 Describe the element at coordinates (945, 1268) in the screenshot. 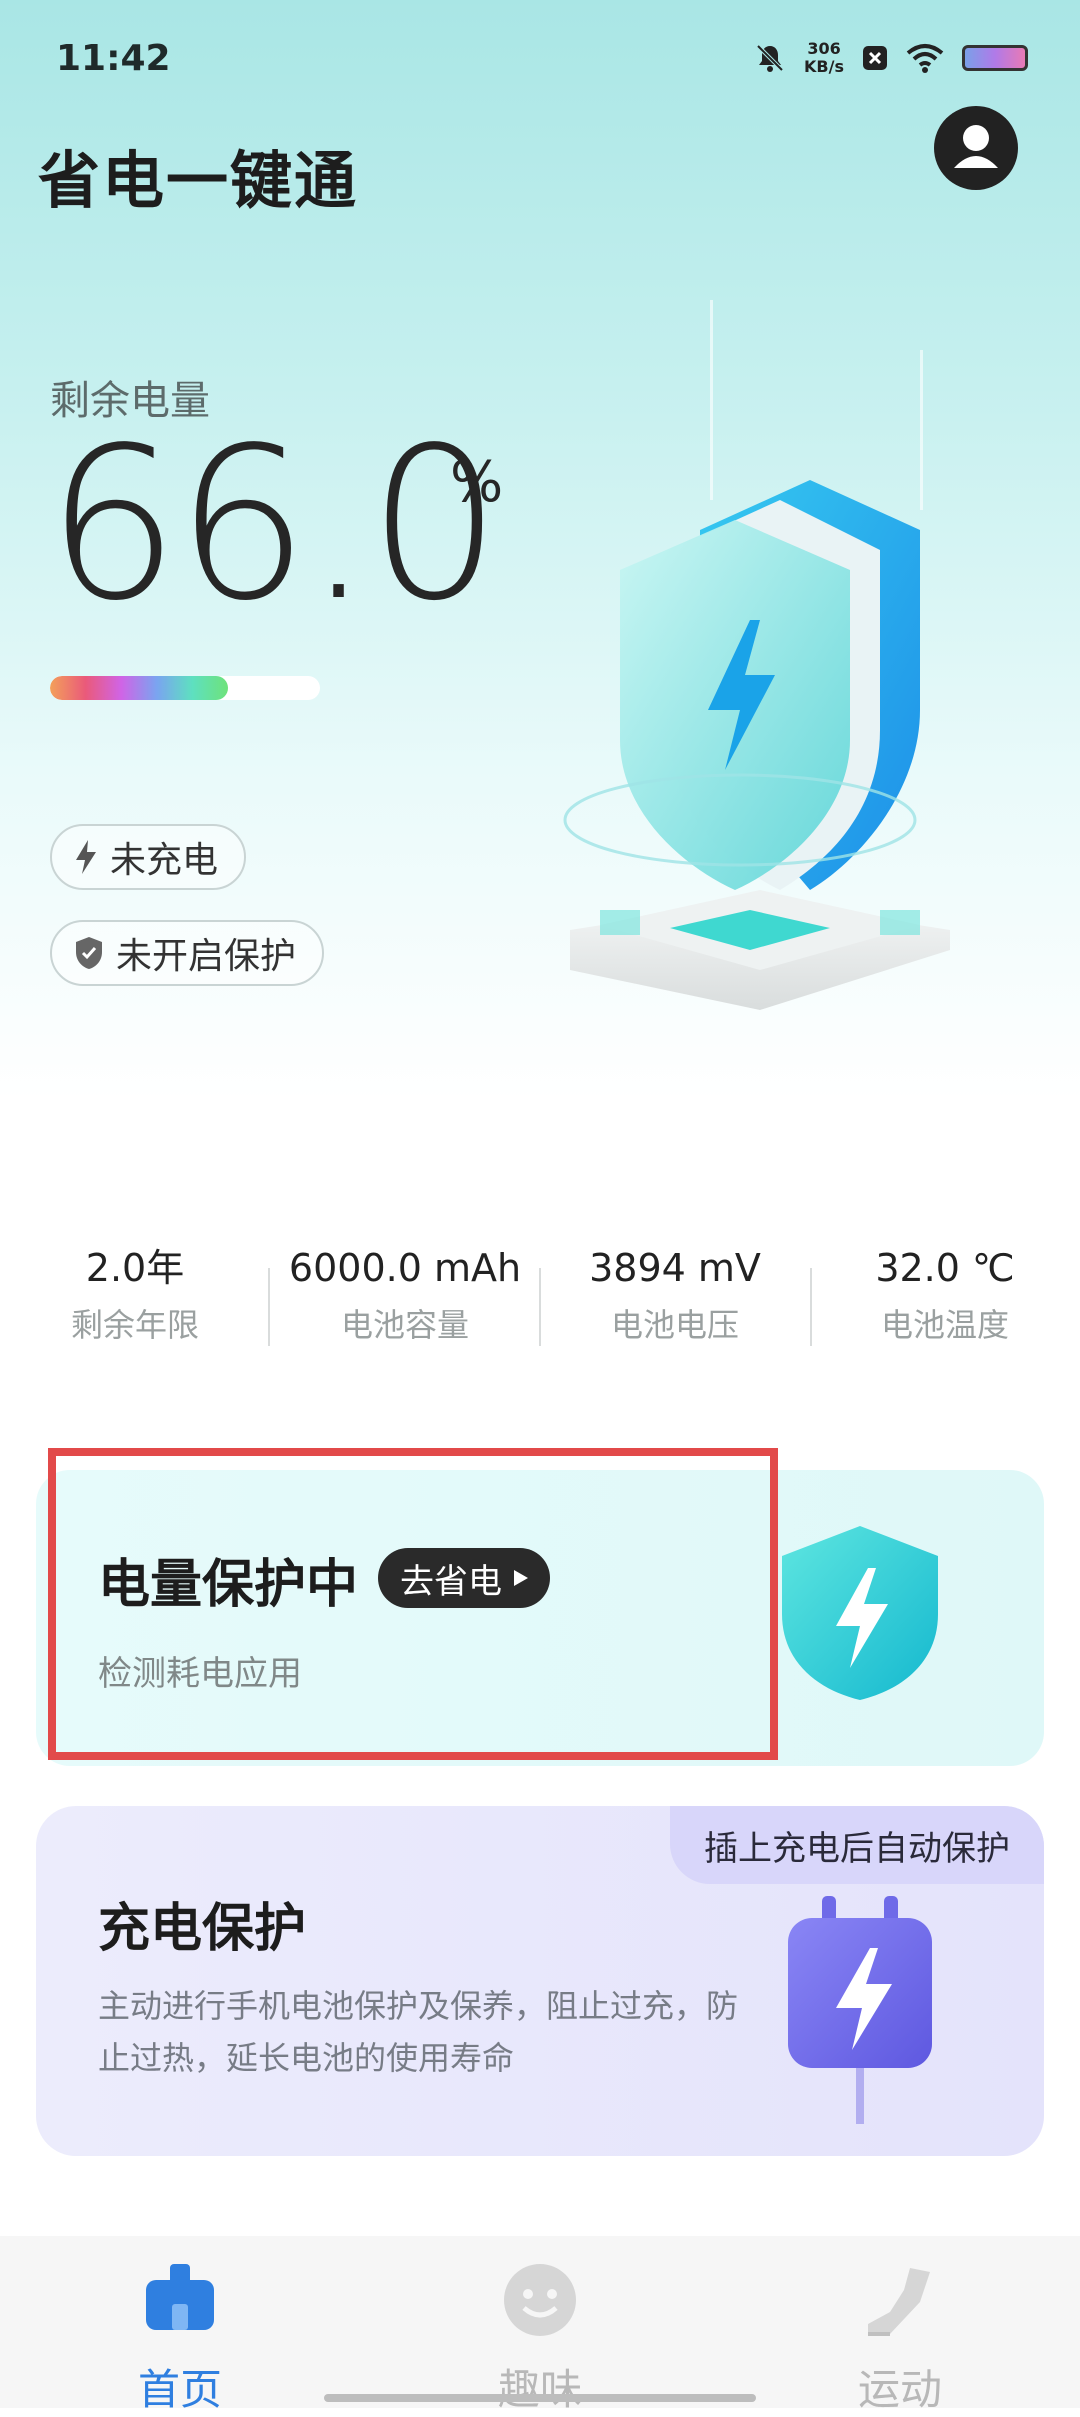

I see `stat-value: 32.0 ℃` at that location.